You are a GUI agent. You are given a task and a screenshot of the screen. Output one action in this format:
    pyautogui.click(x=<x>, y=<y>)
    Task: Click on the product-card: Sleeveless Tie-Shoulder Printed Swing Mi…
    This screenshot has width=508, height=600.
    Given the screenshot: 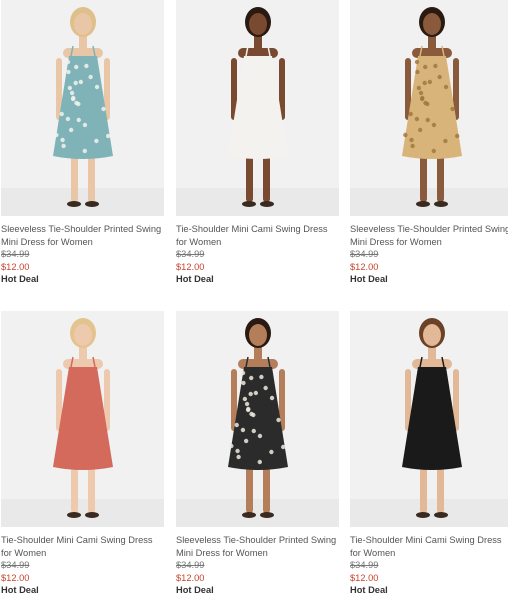 What is the action you would take?
    pyautogui.click(x=429, y=143)
    